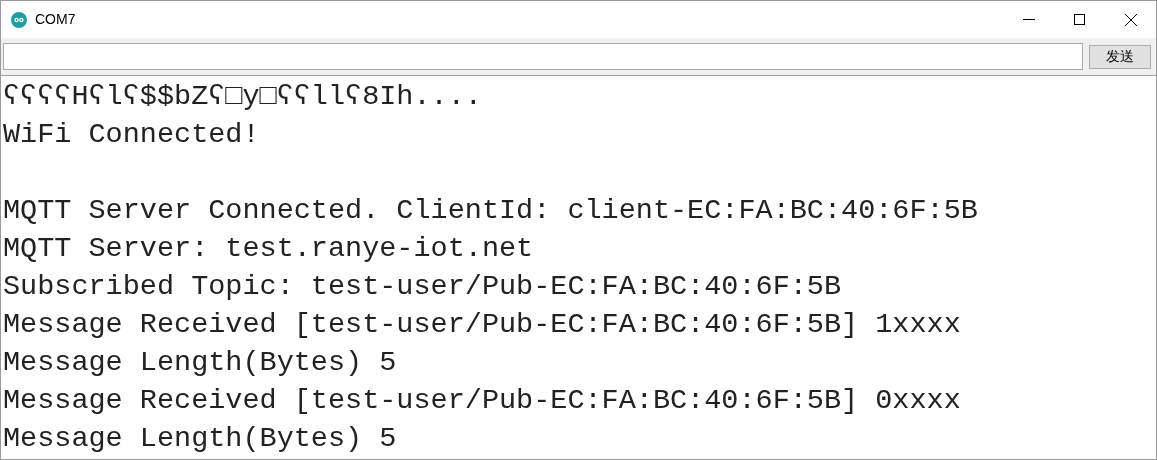 The width and height of the screenshot is (1157, 460). What do you see at coordinates (131, 134) in the screenshot?
I see `output-line: WiFi Connected!` at bounding box center [131, 134].